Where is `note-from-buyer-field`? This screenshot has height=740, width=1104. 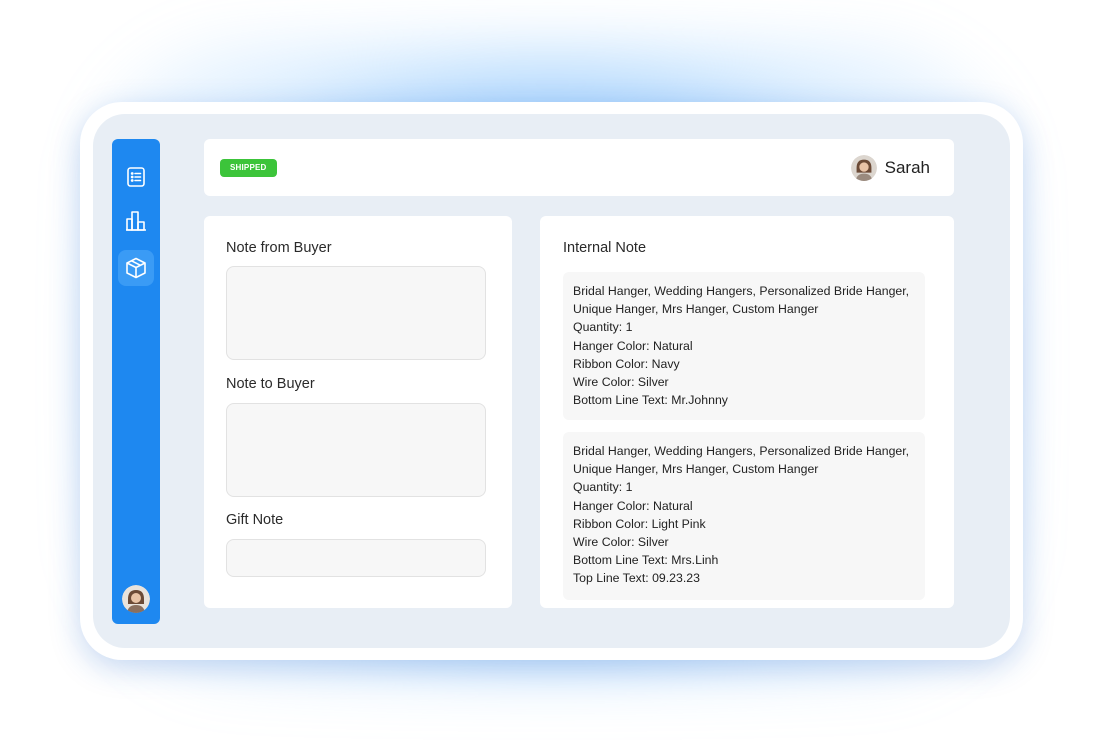
note-from-buyer-field is located at coordinates (356, 313).